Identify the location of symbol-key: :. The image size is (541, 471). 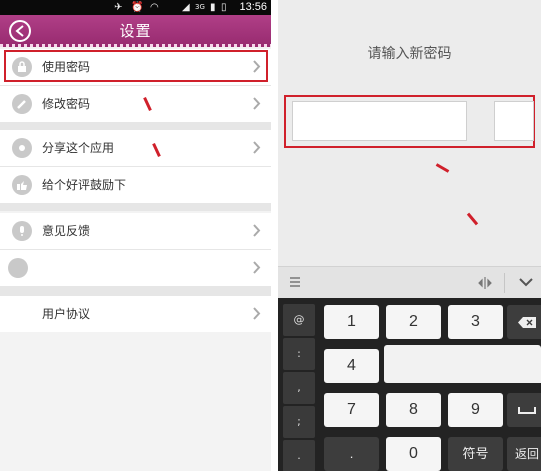
(299, 354).